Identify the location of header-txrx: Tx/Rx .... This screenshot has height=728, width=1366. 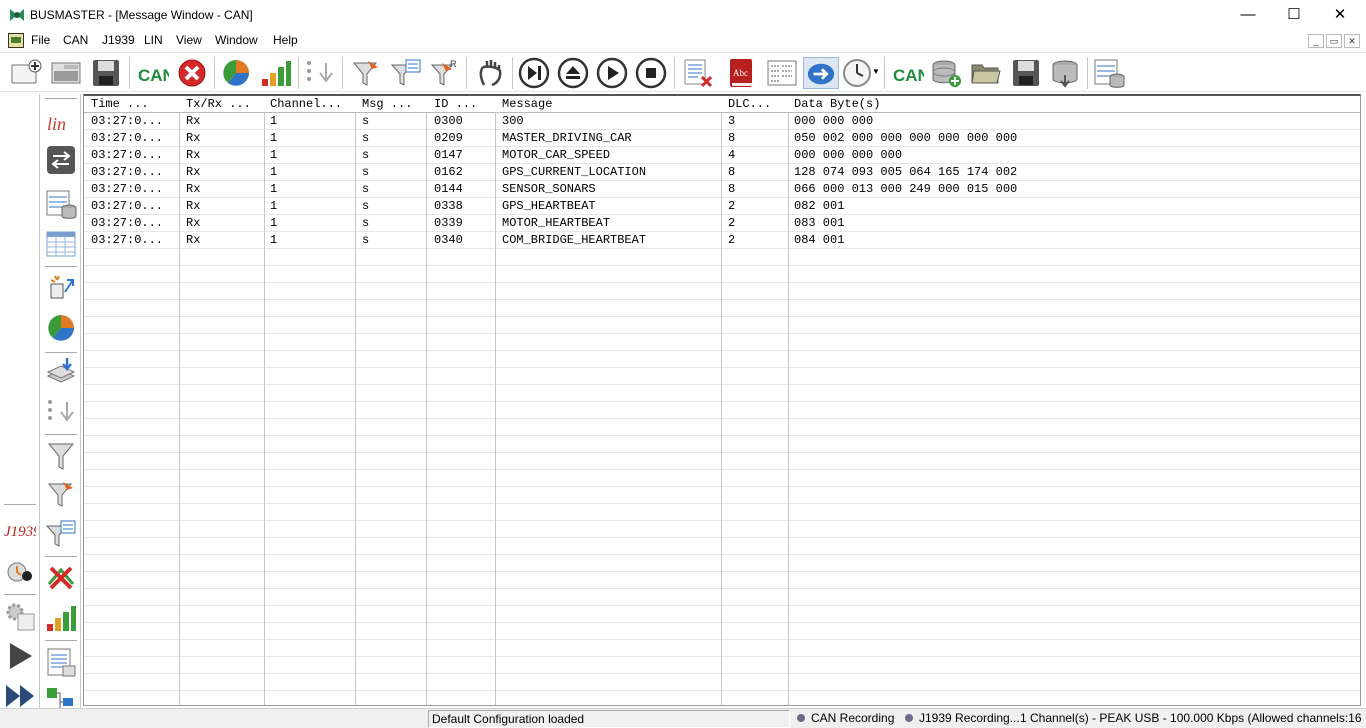
(225, 104).